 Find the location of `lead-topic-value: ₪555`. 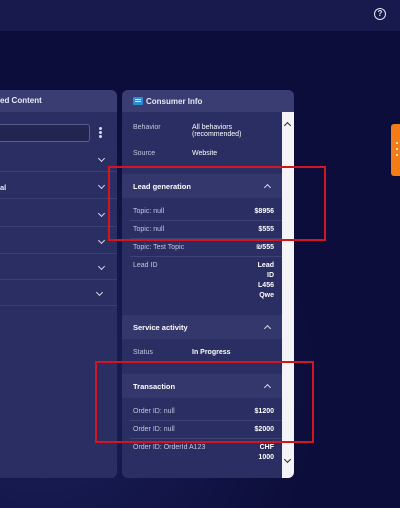

lead-topic-value: ₪555 is located at coordinates (265, 247).